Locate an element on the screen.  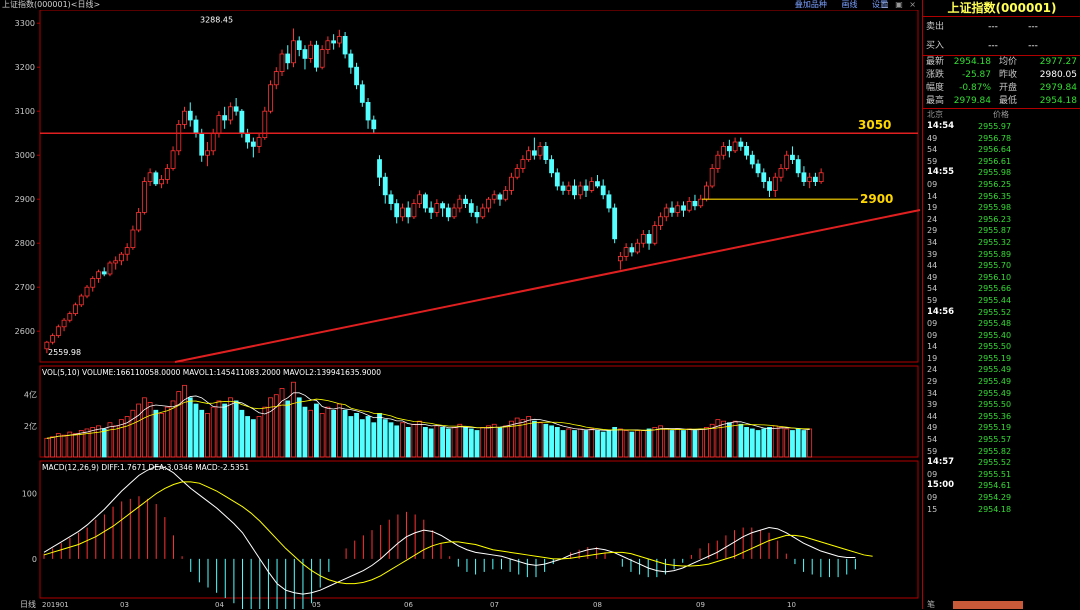
tick-time: 09 is located at coordinates (932, 497).